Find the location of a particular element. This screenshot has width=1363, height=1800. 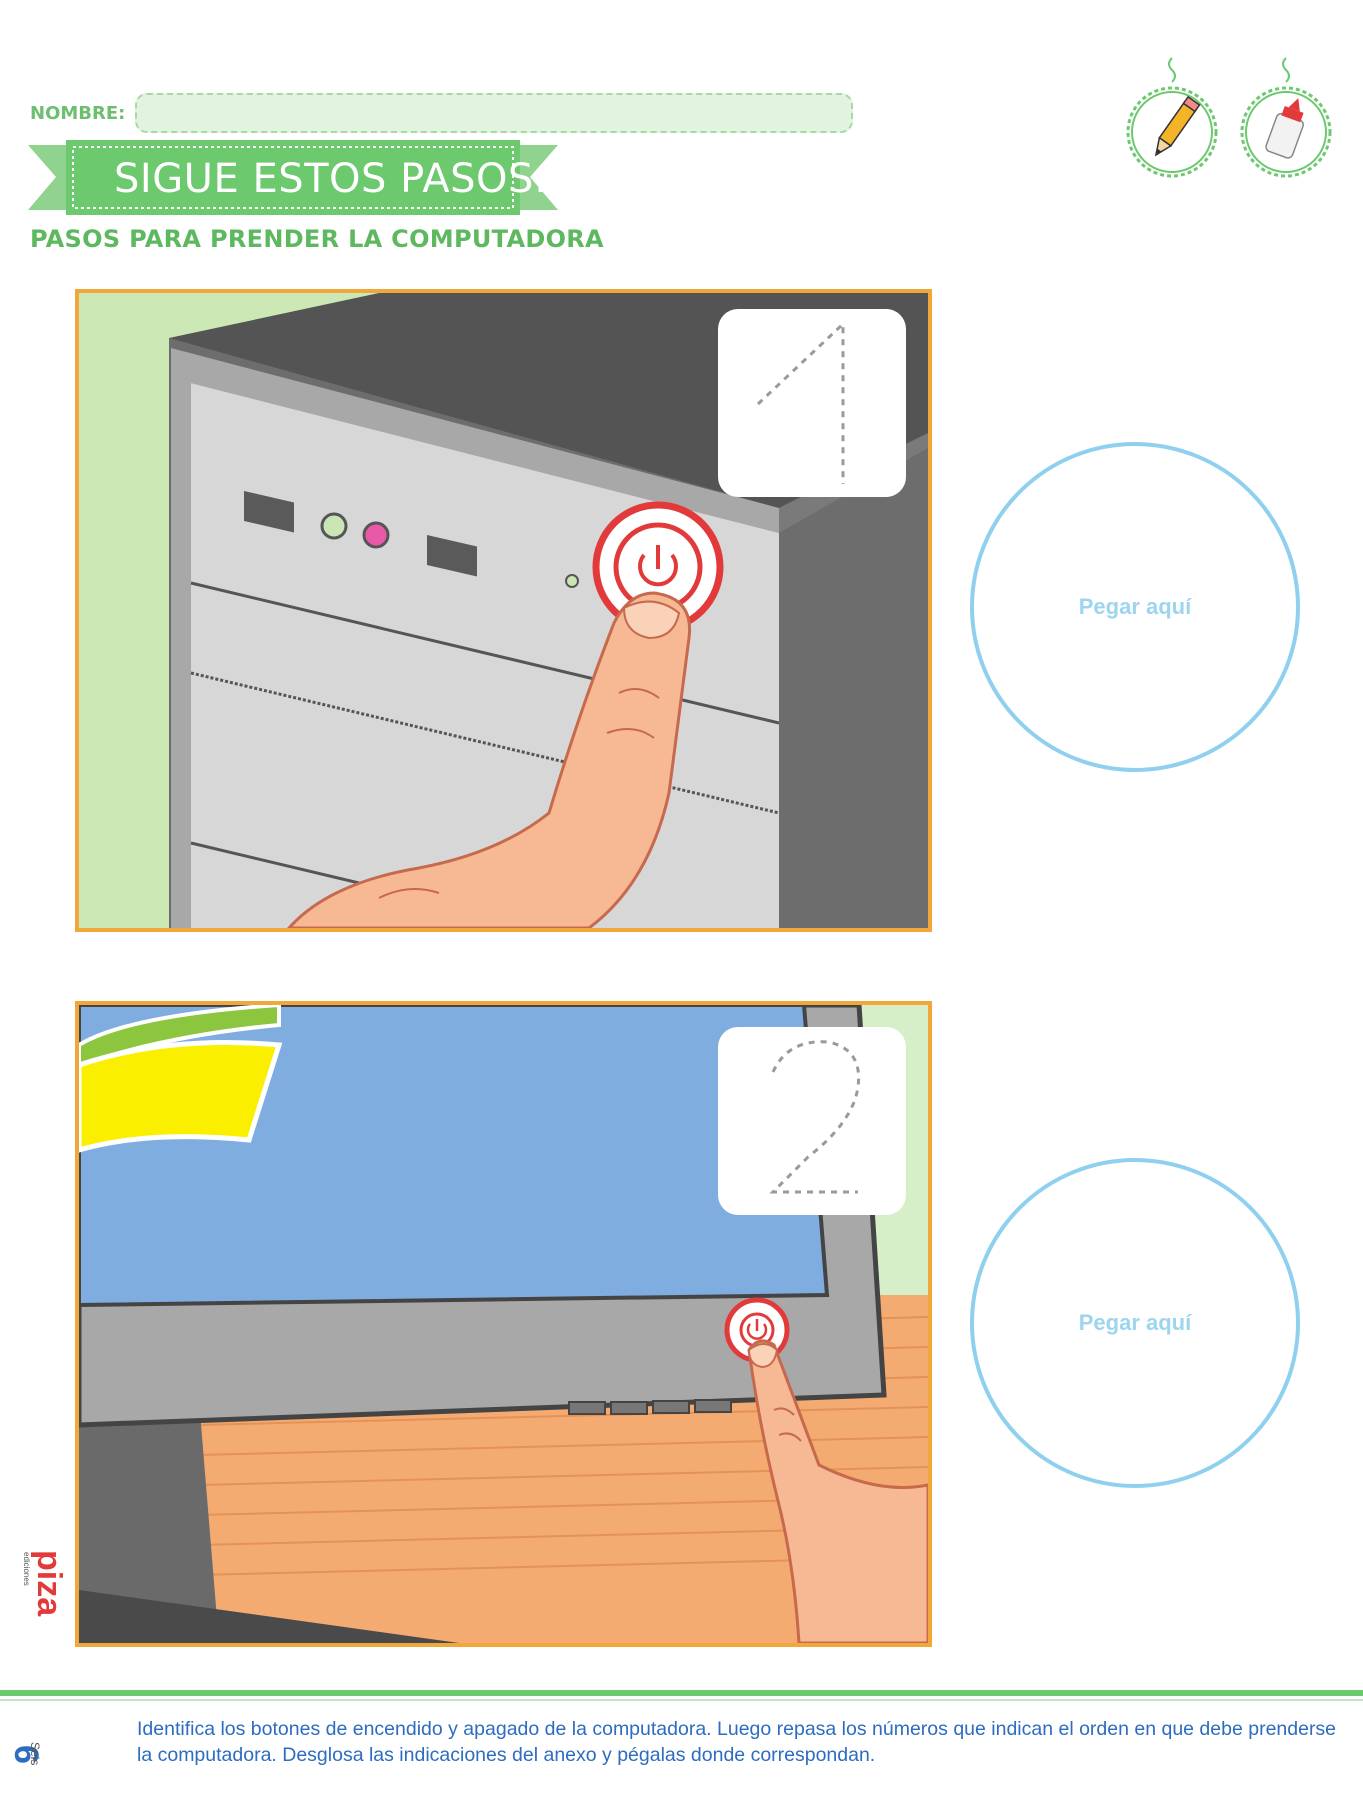

footer-divider-thin is located at coordinates (681, 1700).